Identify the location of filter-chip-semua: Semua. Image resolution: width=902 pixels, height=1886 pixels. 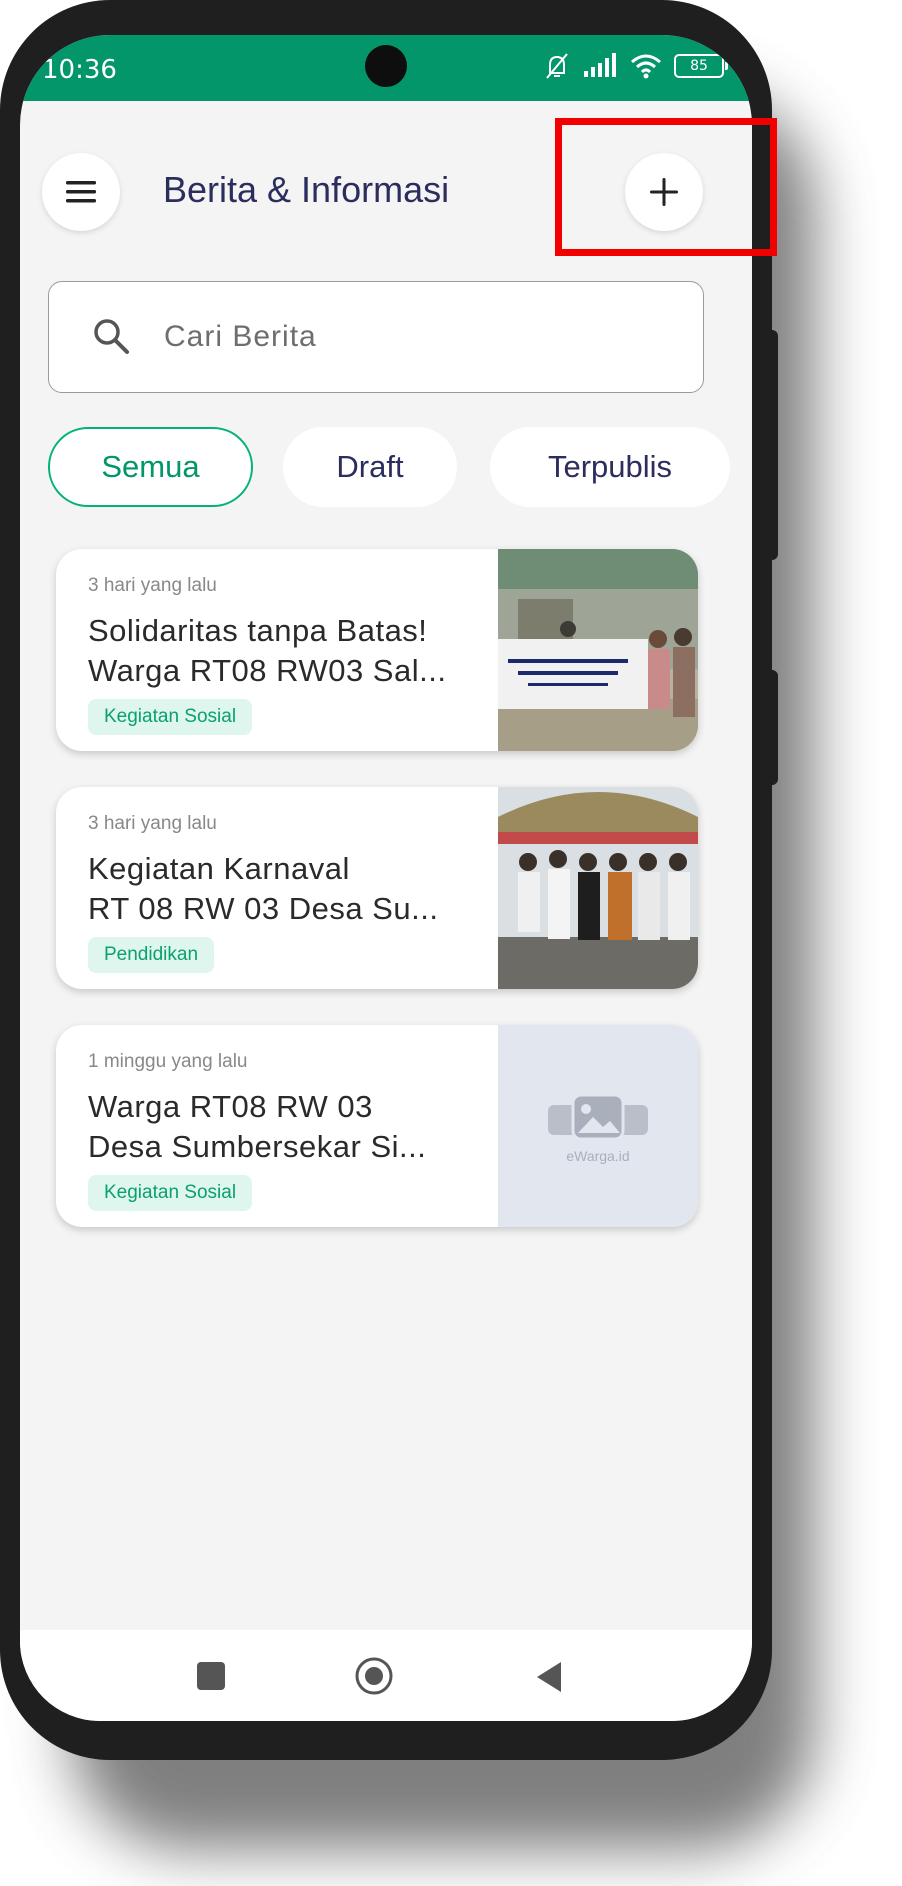
(150, 467).